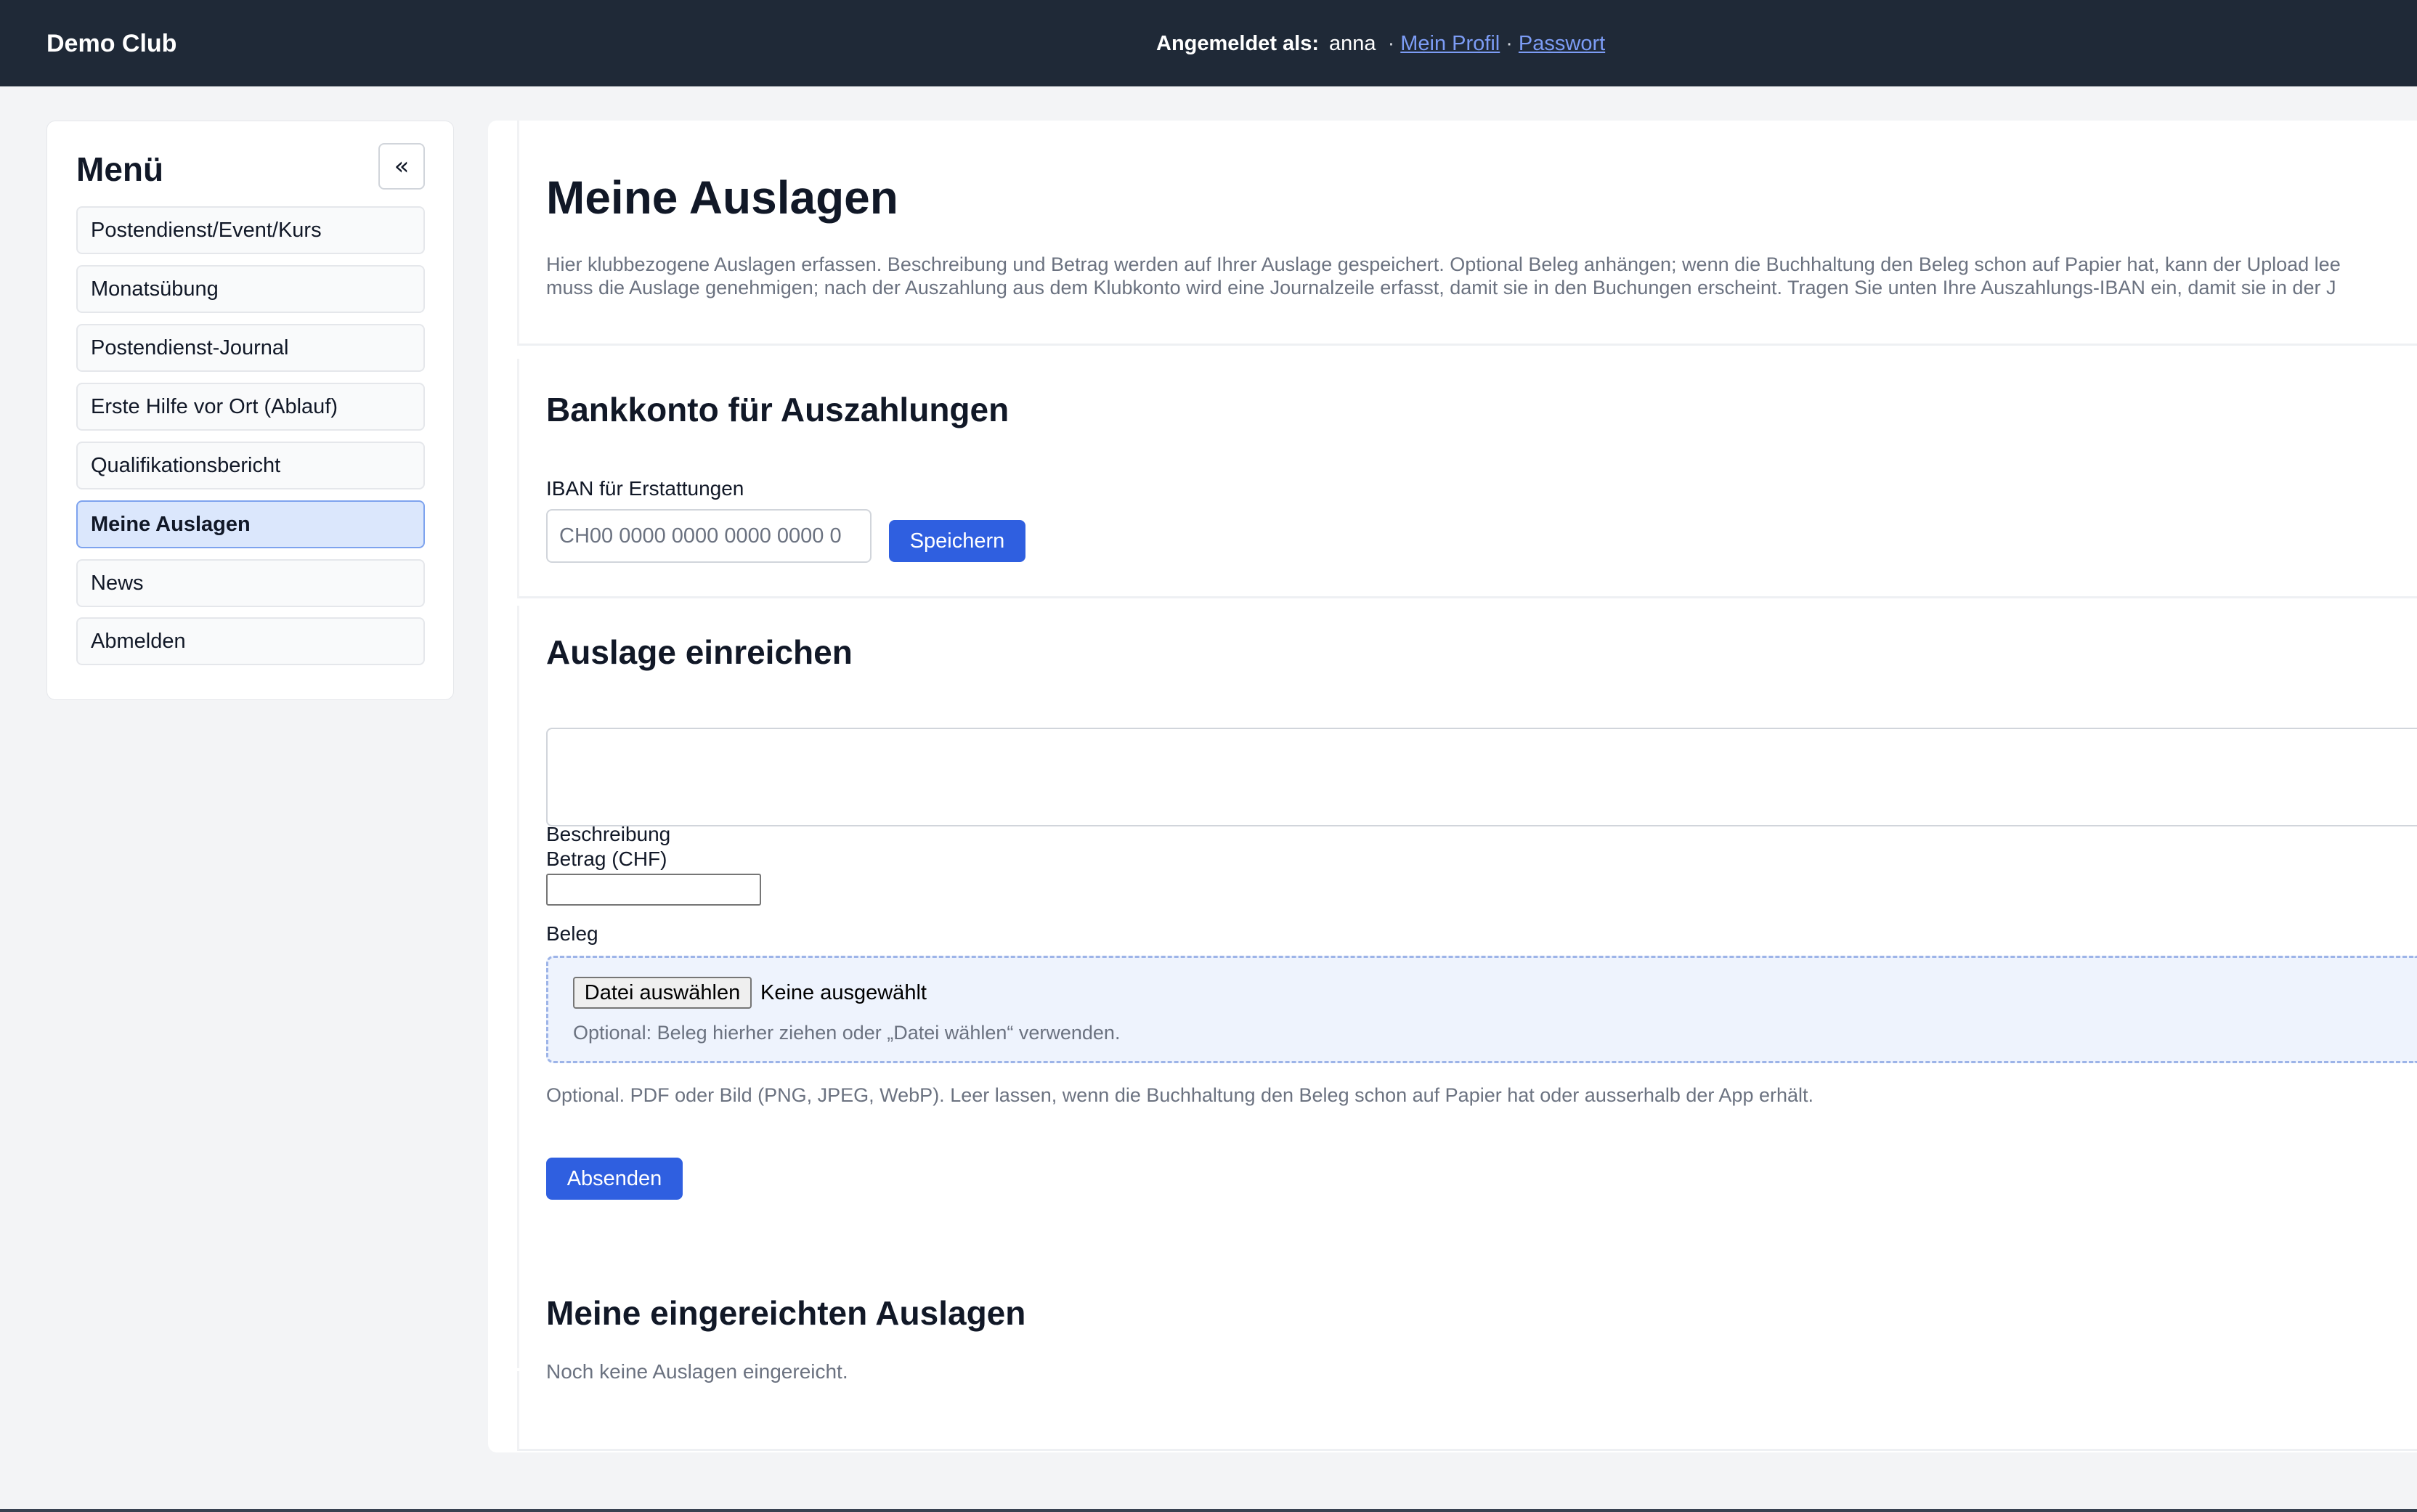 The height and width of the screenshot is (1512, 2417). I want to click on empty-state-text: Noch keine Auslagen eingereicht., so click(697, 1371).